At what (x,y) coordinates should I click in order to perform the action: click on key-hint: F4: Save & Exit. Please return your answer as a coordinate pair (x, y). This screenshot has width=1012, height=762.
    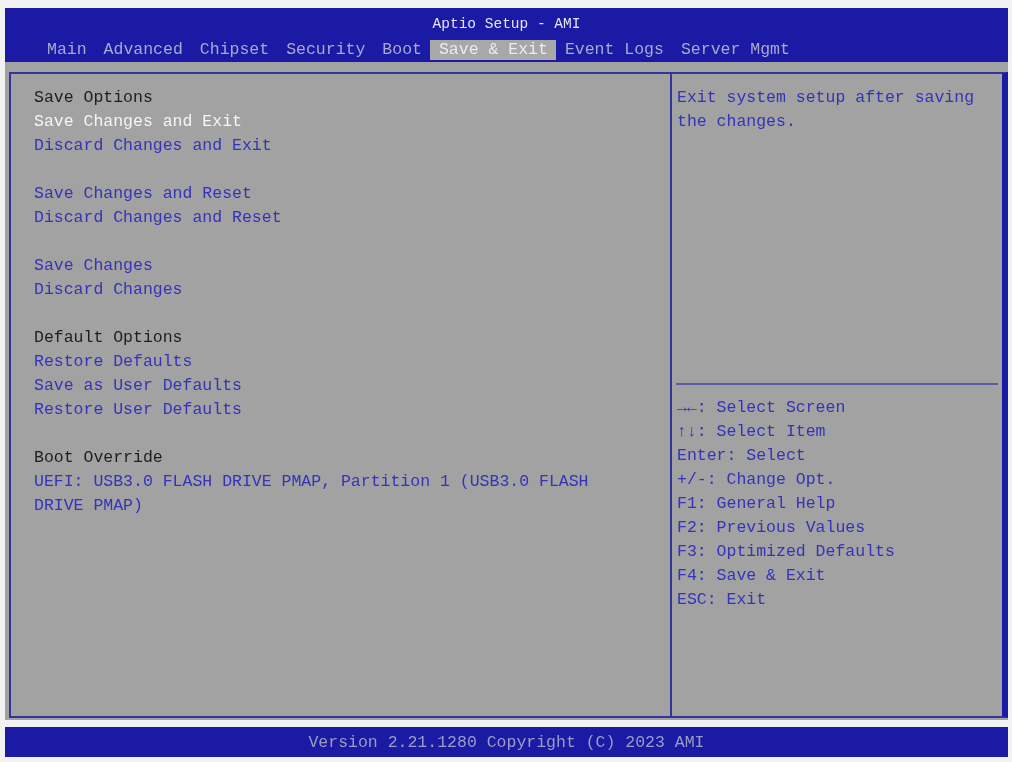
    Looking at the image, I should click on (751, 576).